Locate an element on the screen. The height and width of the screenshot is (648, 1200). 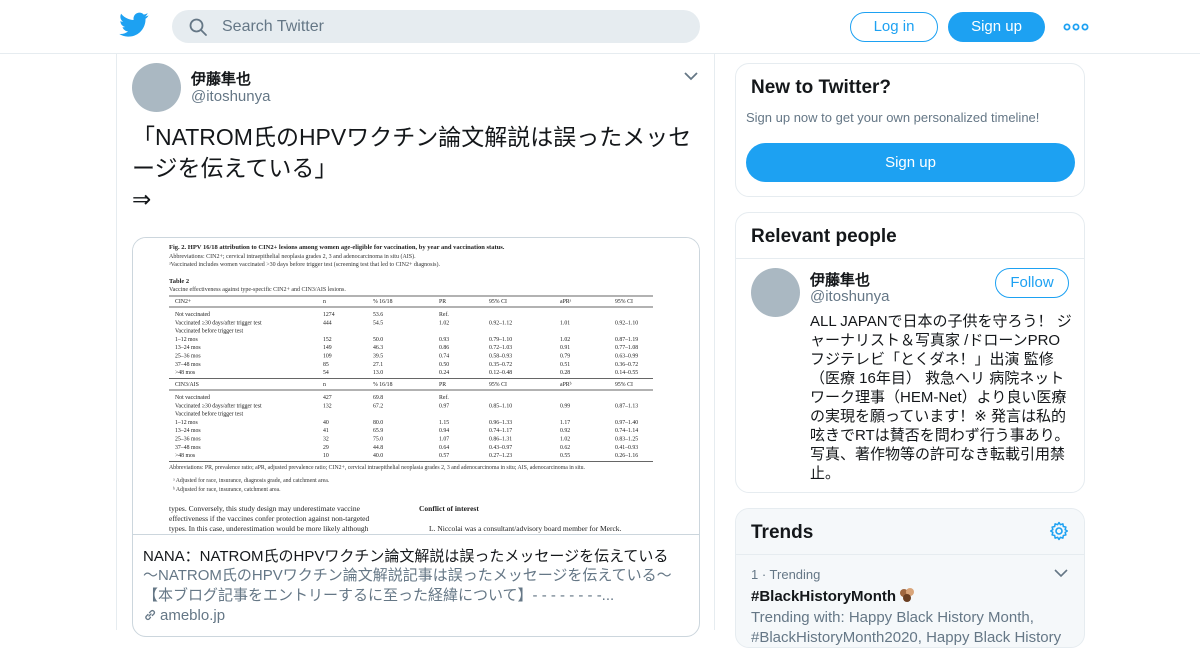
table-cell: aPRᵃ is located at coordinates (566, 302).